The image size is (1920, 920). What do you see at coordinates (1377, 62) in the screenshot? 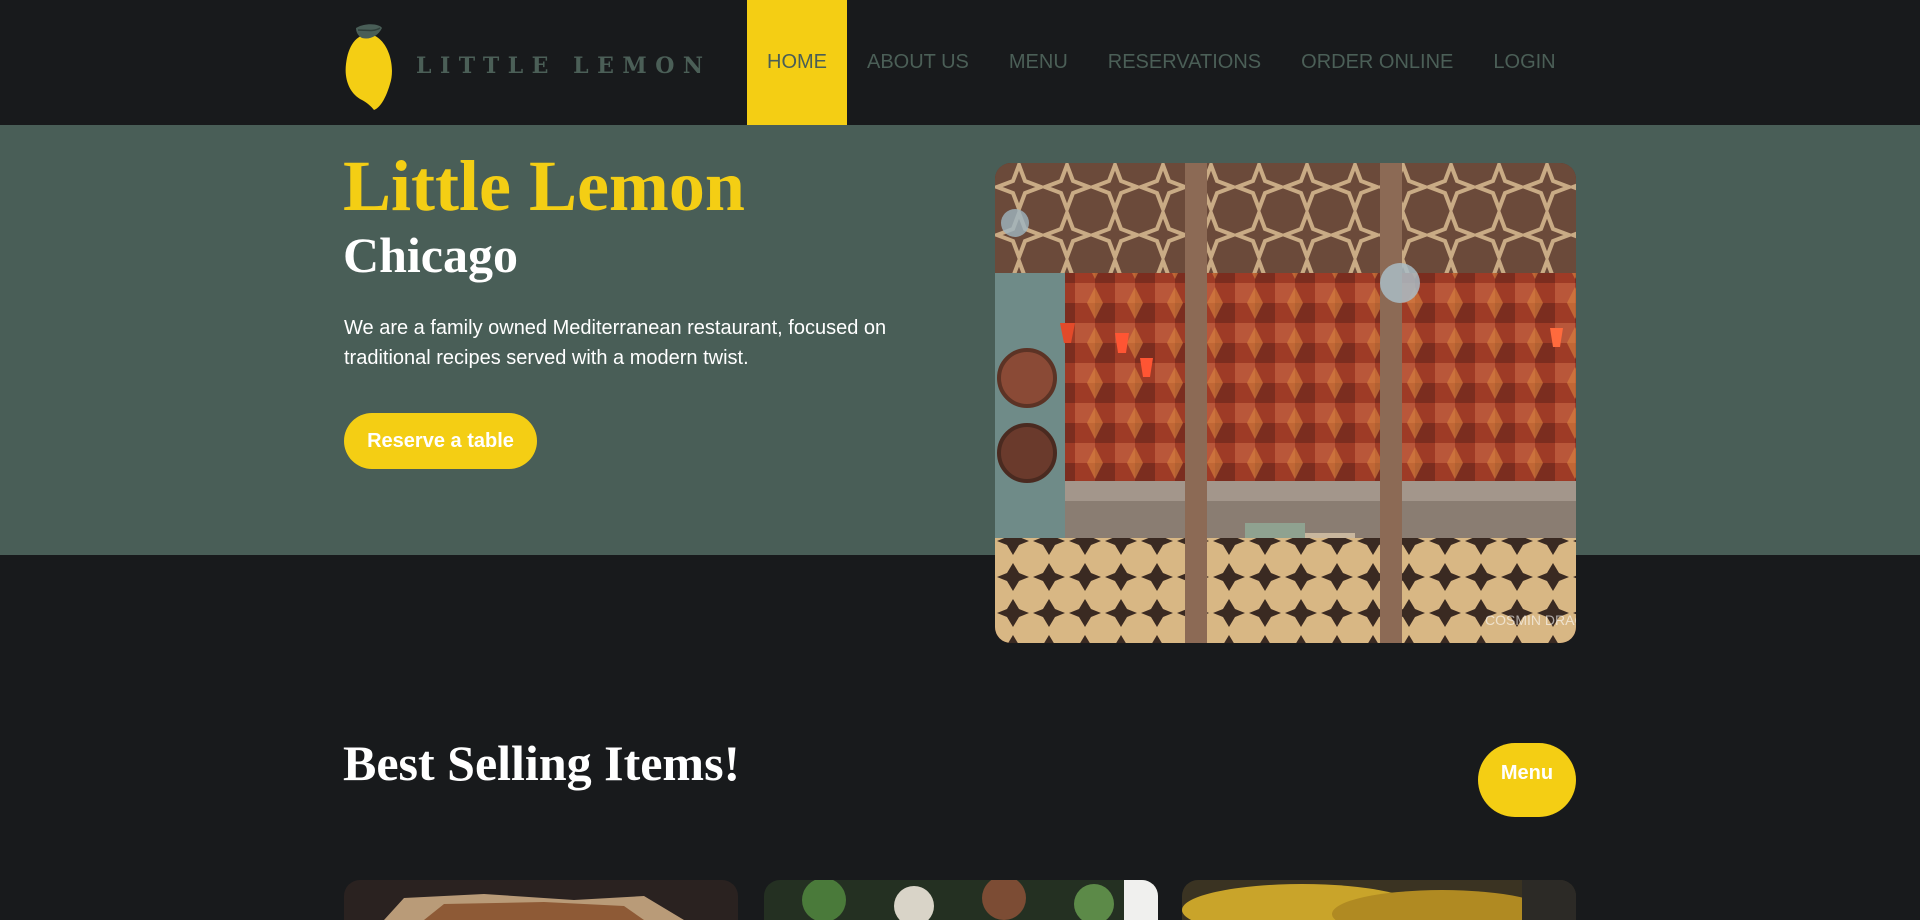
I see `nav-order-online: ORDER ONLINE` at bounding box center [1377, 62].